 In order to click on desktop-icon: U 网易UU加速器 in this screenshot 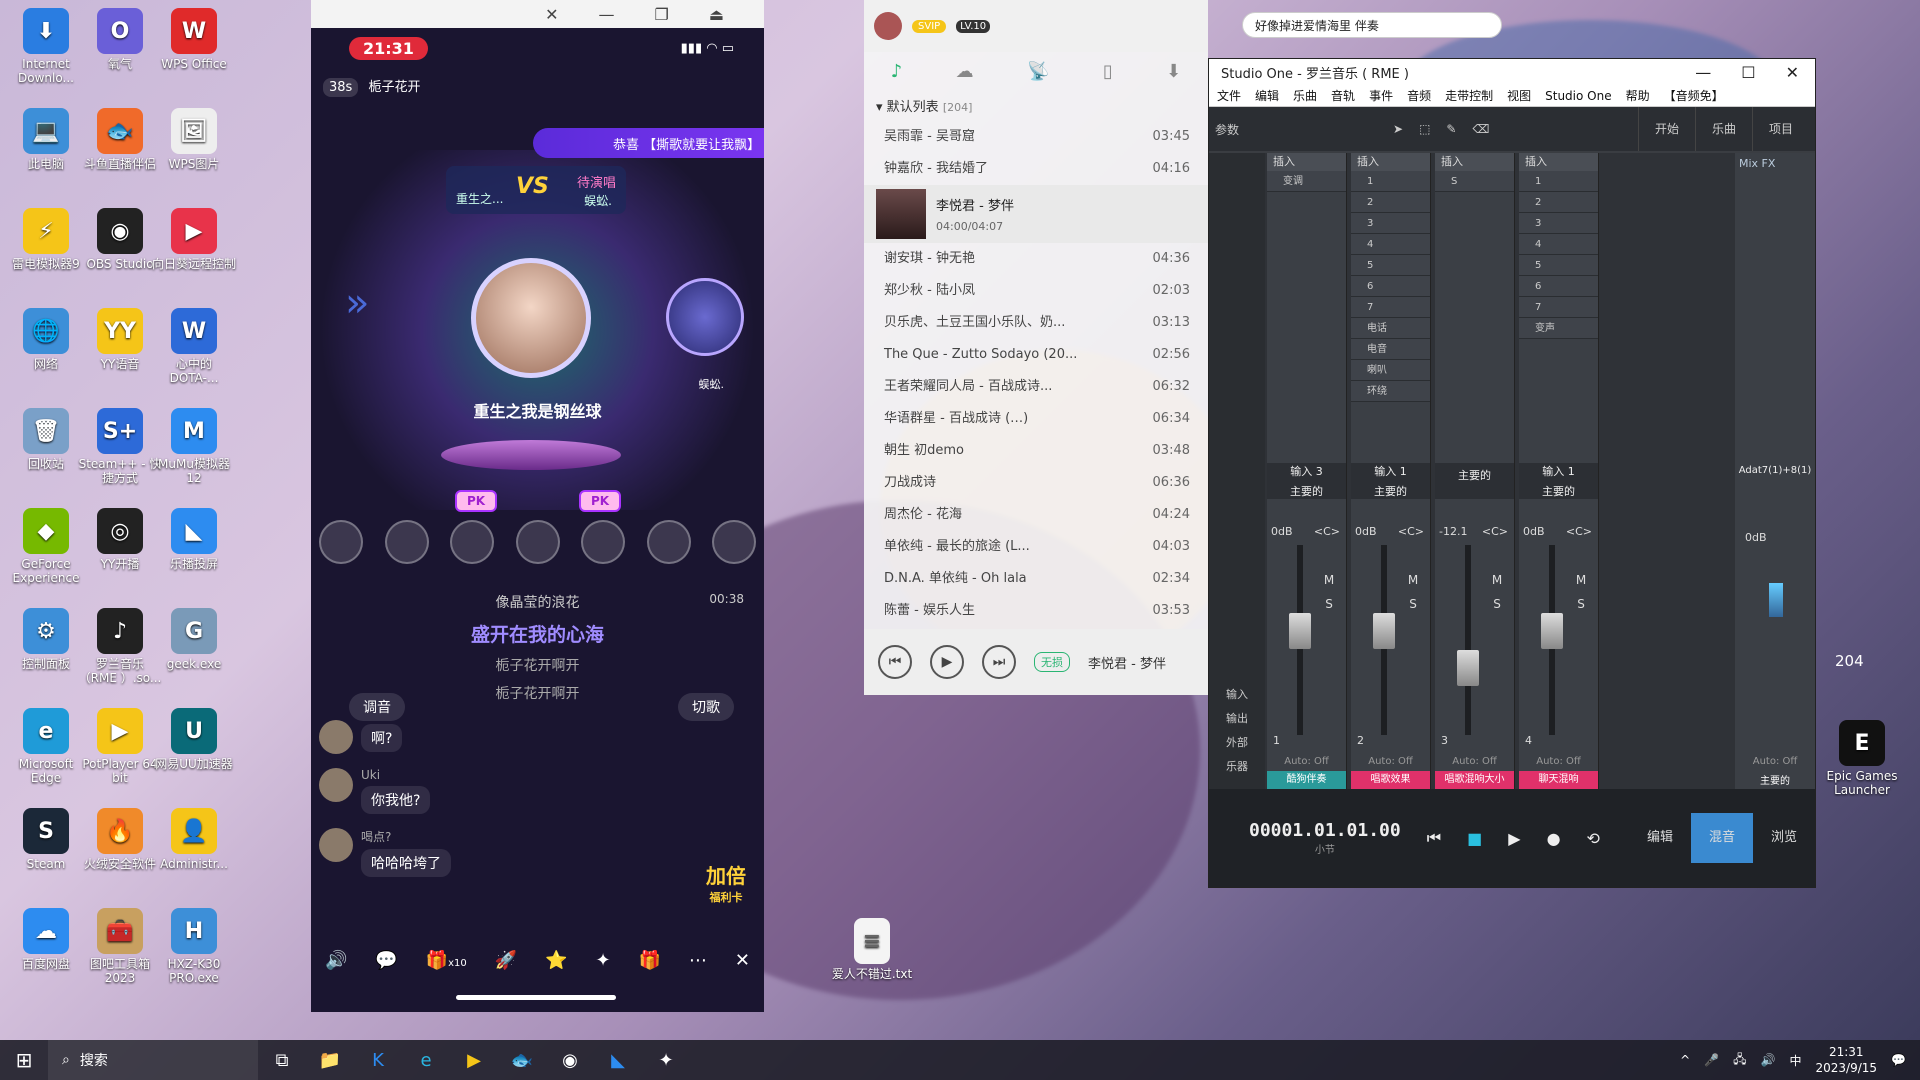, I will do `click(194, 739)`.